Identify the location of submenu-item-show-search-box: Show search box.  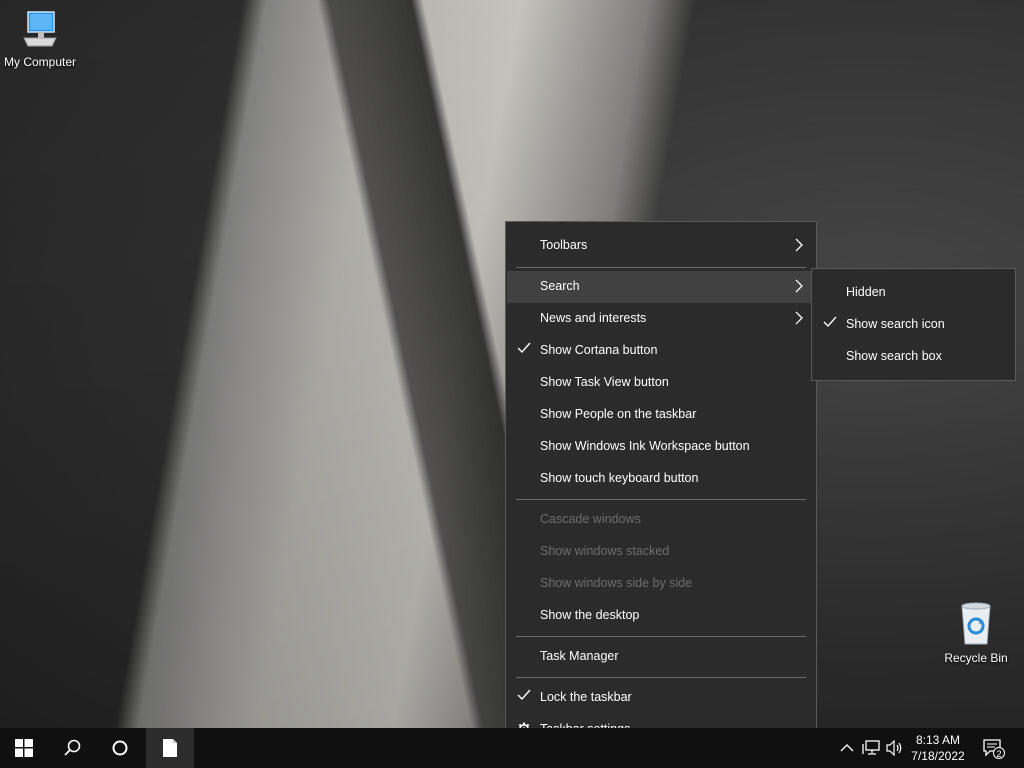
(914, 357).